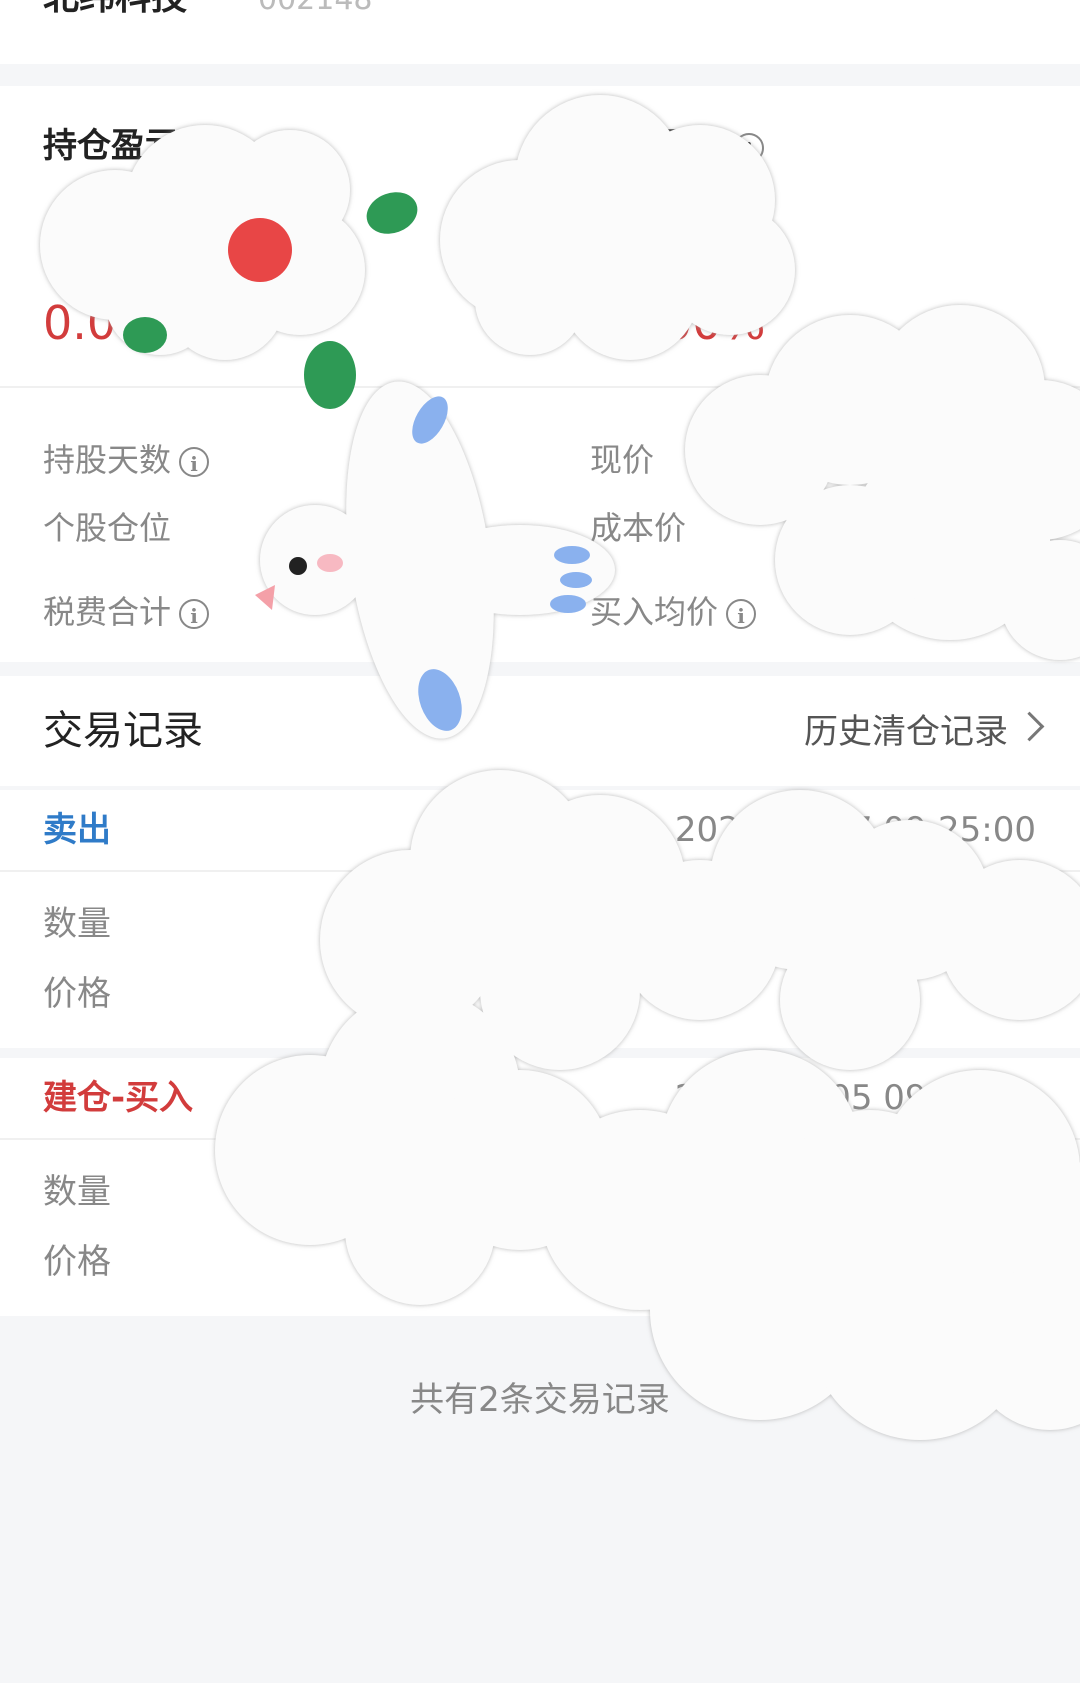  I want to click on stock-code: 002148, so click(315, 9).